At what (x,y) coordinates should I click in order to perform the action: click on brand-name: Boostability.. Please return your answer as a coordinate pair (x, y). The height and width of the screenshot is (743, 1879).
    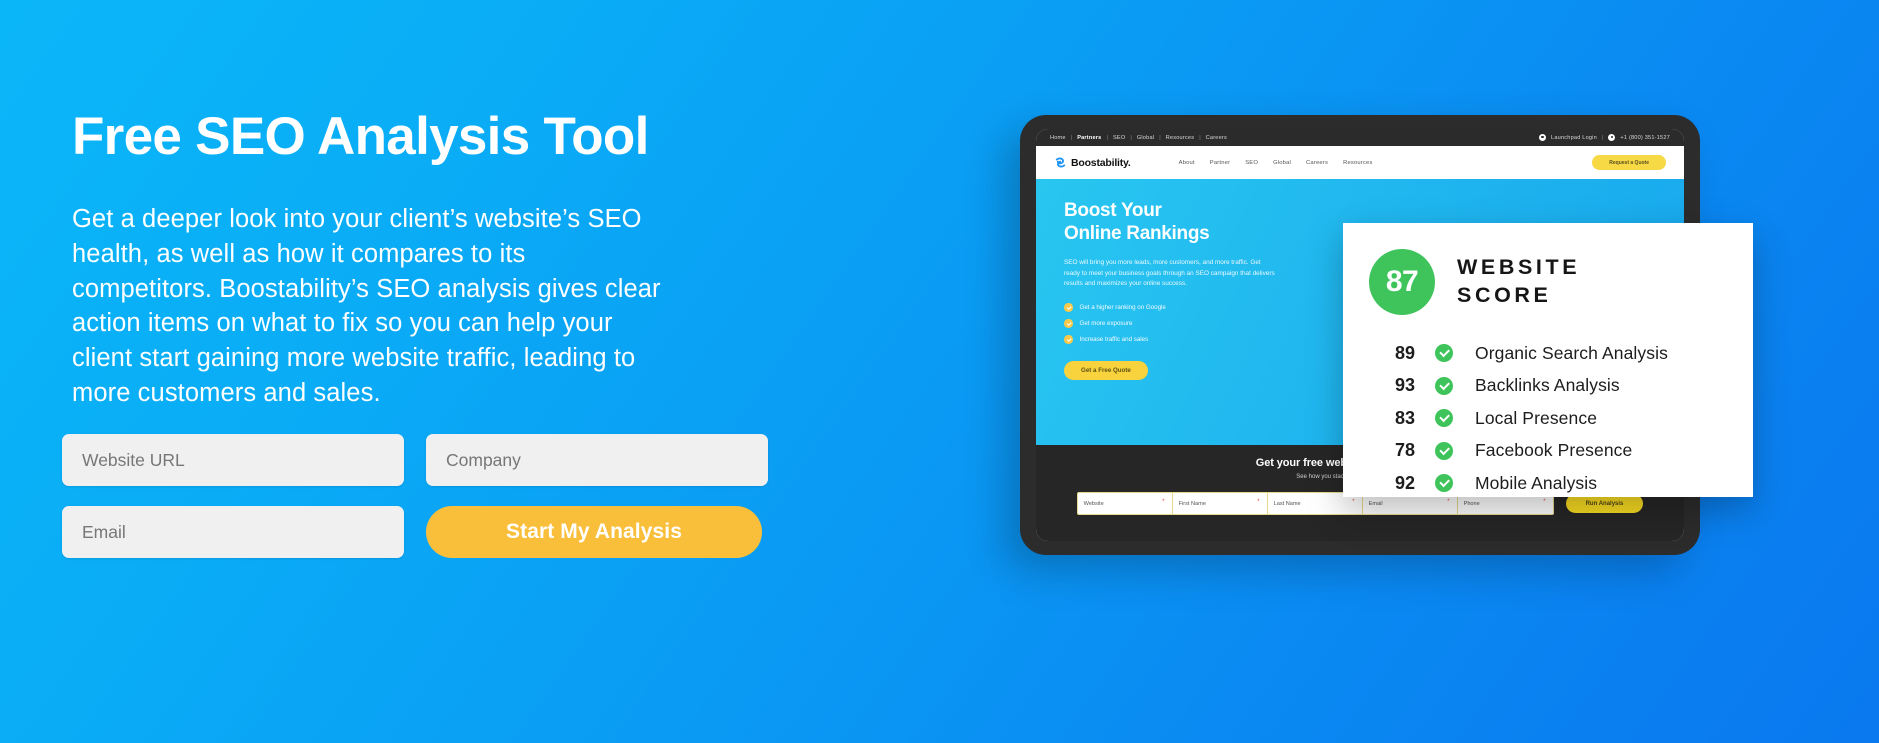
    Looking at the image, I should click on (1101, 162).